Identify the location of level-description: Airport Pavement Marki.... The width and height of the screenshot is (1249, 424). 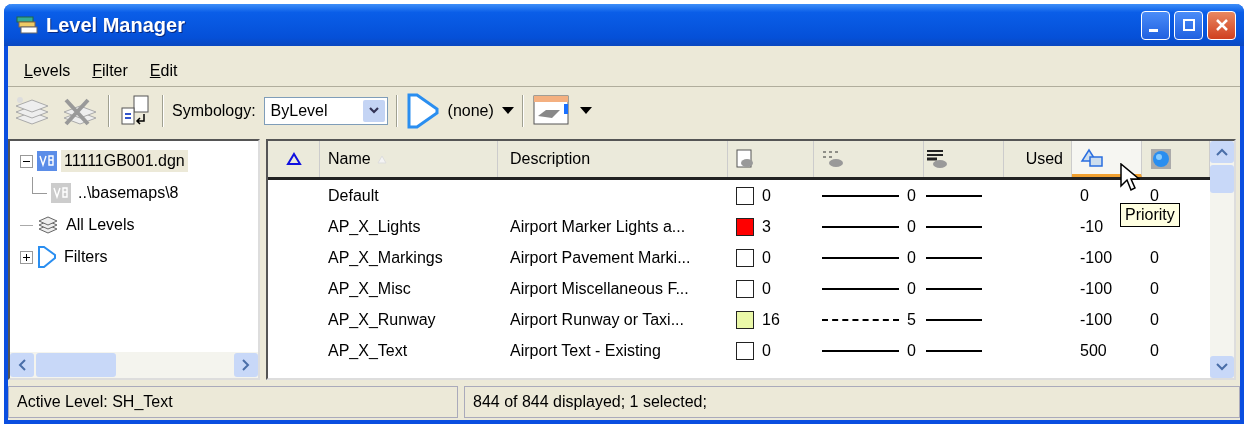
(600, 257).